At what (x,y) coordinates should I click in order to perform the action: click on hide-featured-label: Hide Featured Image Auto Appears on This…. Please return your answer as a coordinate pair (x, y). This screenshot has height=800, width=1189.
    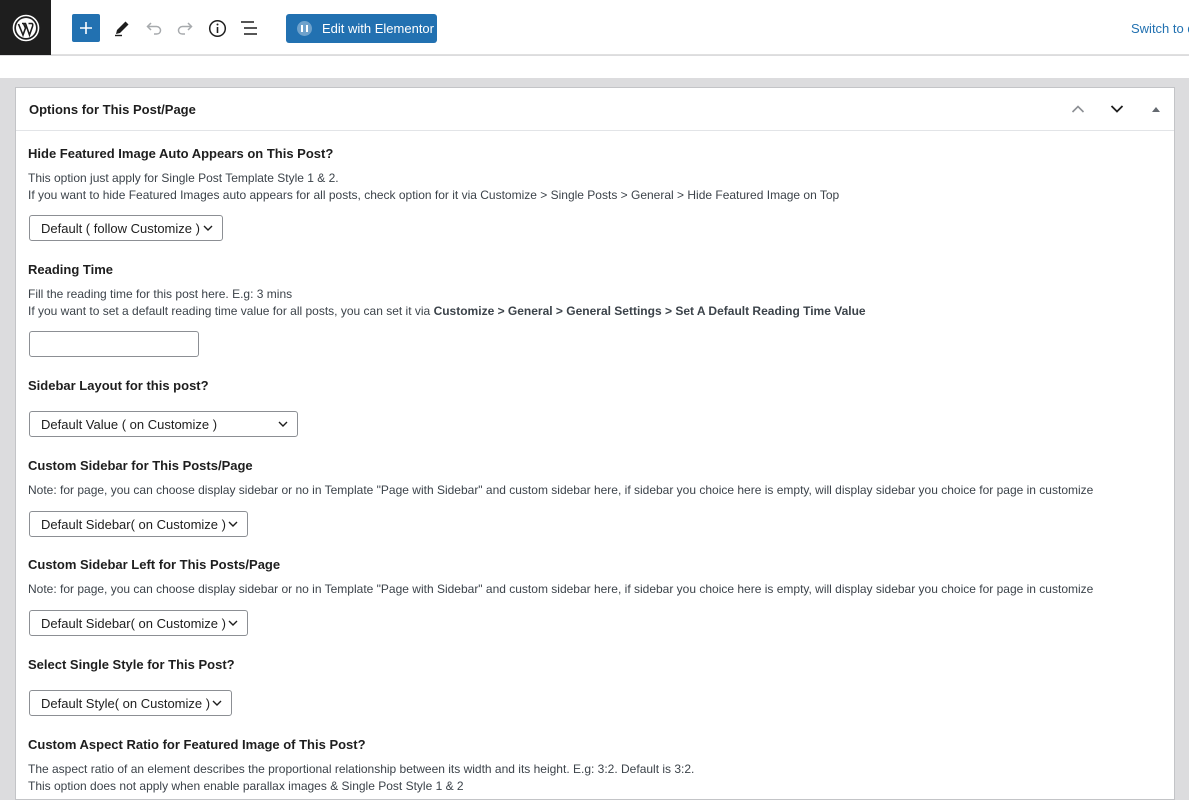
    Looking at the image, I should click on (181, 153).